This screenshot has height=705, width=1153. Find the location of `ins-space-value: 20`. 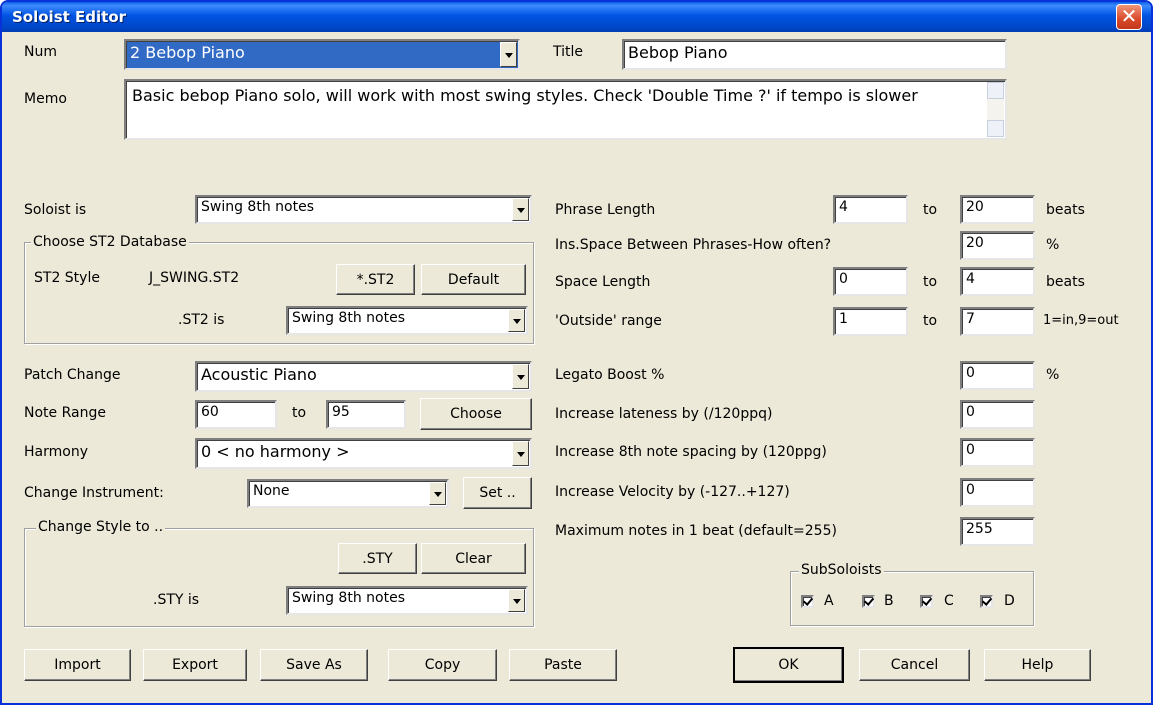

ins-space-value: 20 is located at coordinates (975, 243).